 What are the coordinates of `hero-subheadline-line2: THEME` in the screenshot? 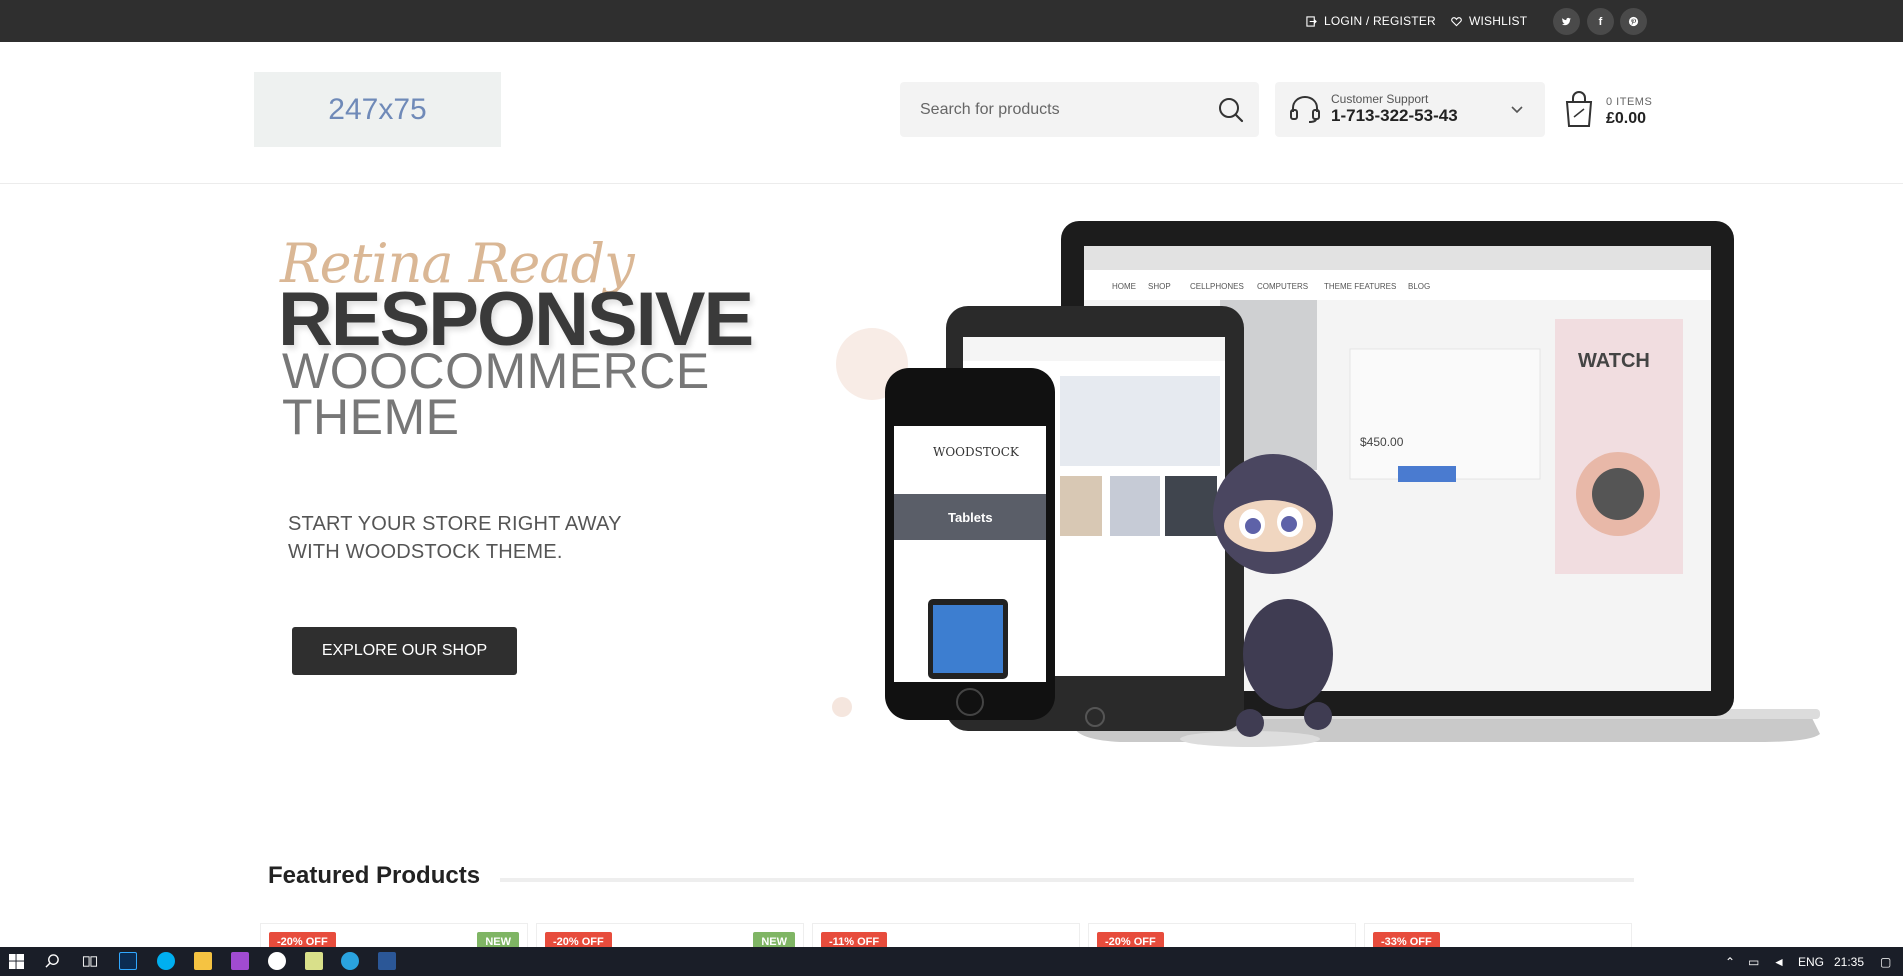 It's located at (371, 417).